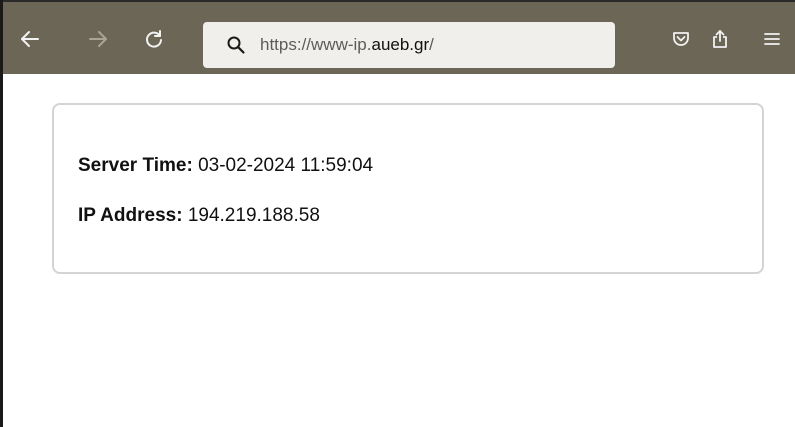 The height and width of the screenshot is (427, 795). What do you see at coordinates (316, 44) in the screenshot?
I see `url-scheme-prefix: https://www-ip.` at bounding box center [316, 44].